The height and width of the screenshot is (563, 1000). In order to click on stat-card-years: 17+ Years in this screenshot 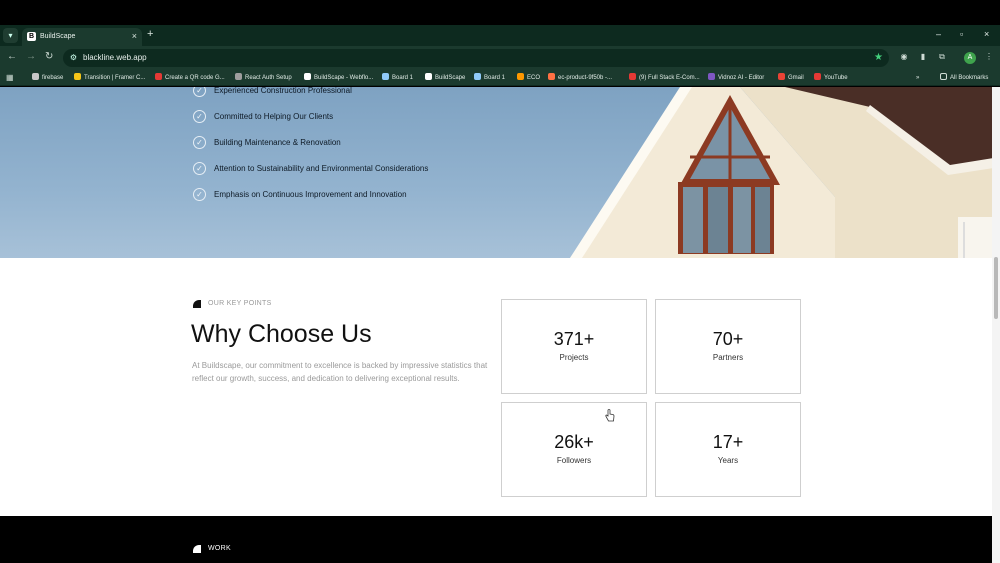, I will do `click(728, 449)`.